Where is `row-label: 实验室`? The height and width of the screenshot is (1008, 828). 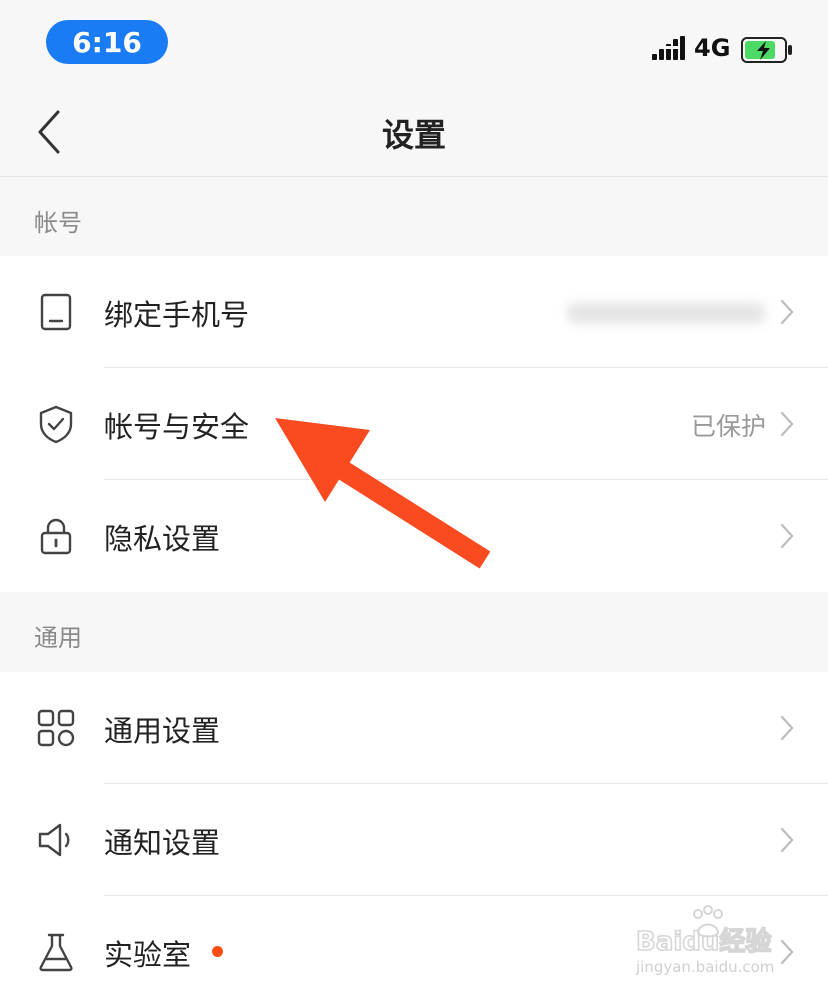 row-label: 实验室 is located at coordinates (148, 955).